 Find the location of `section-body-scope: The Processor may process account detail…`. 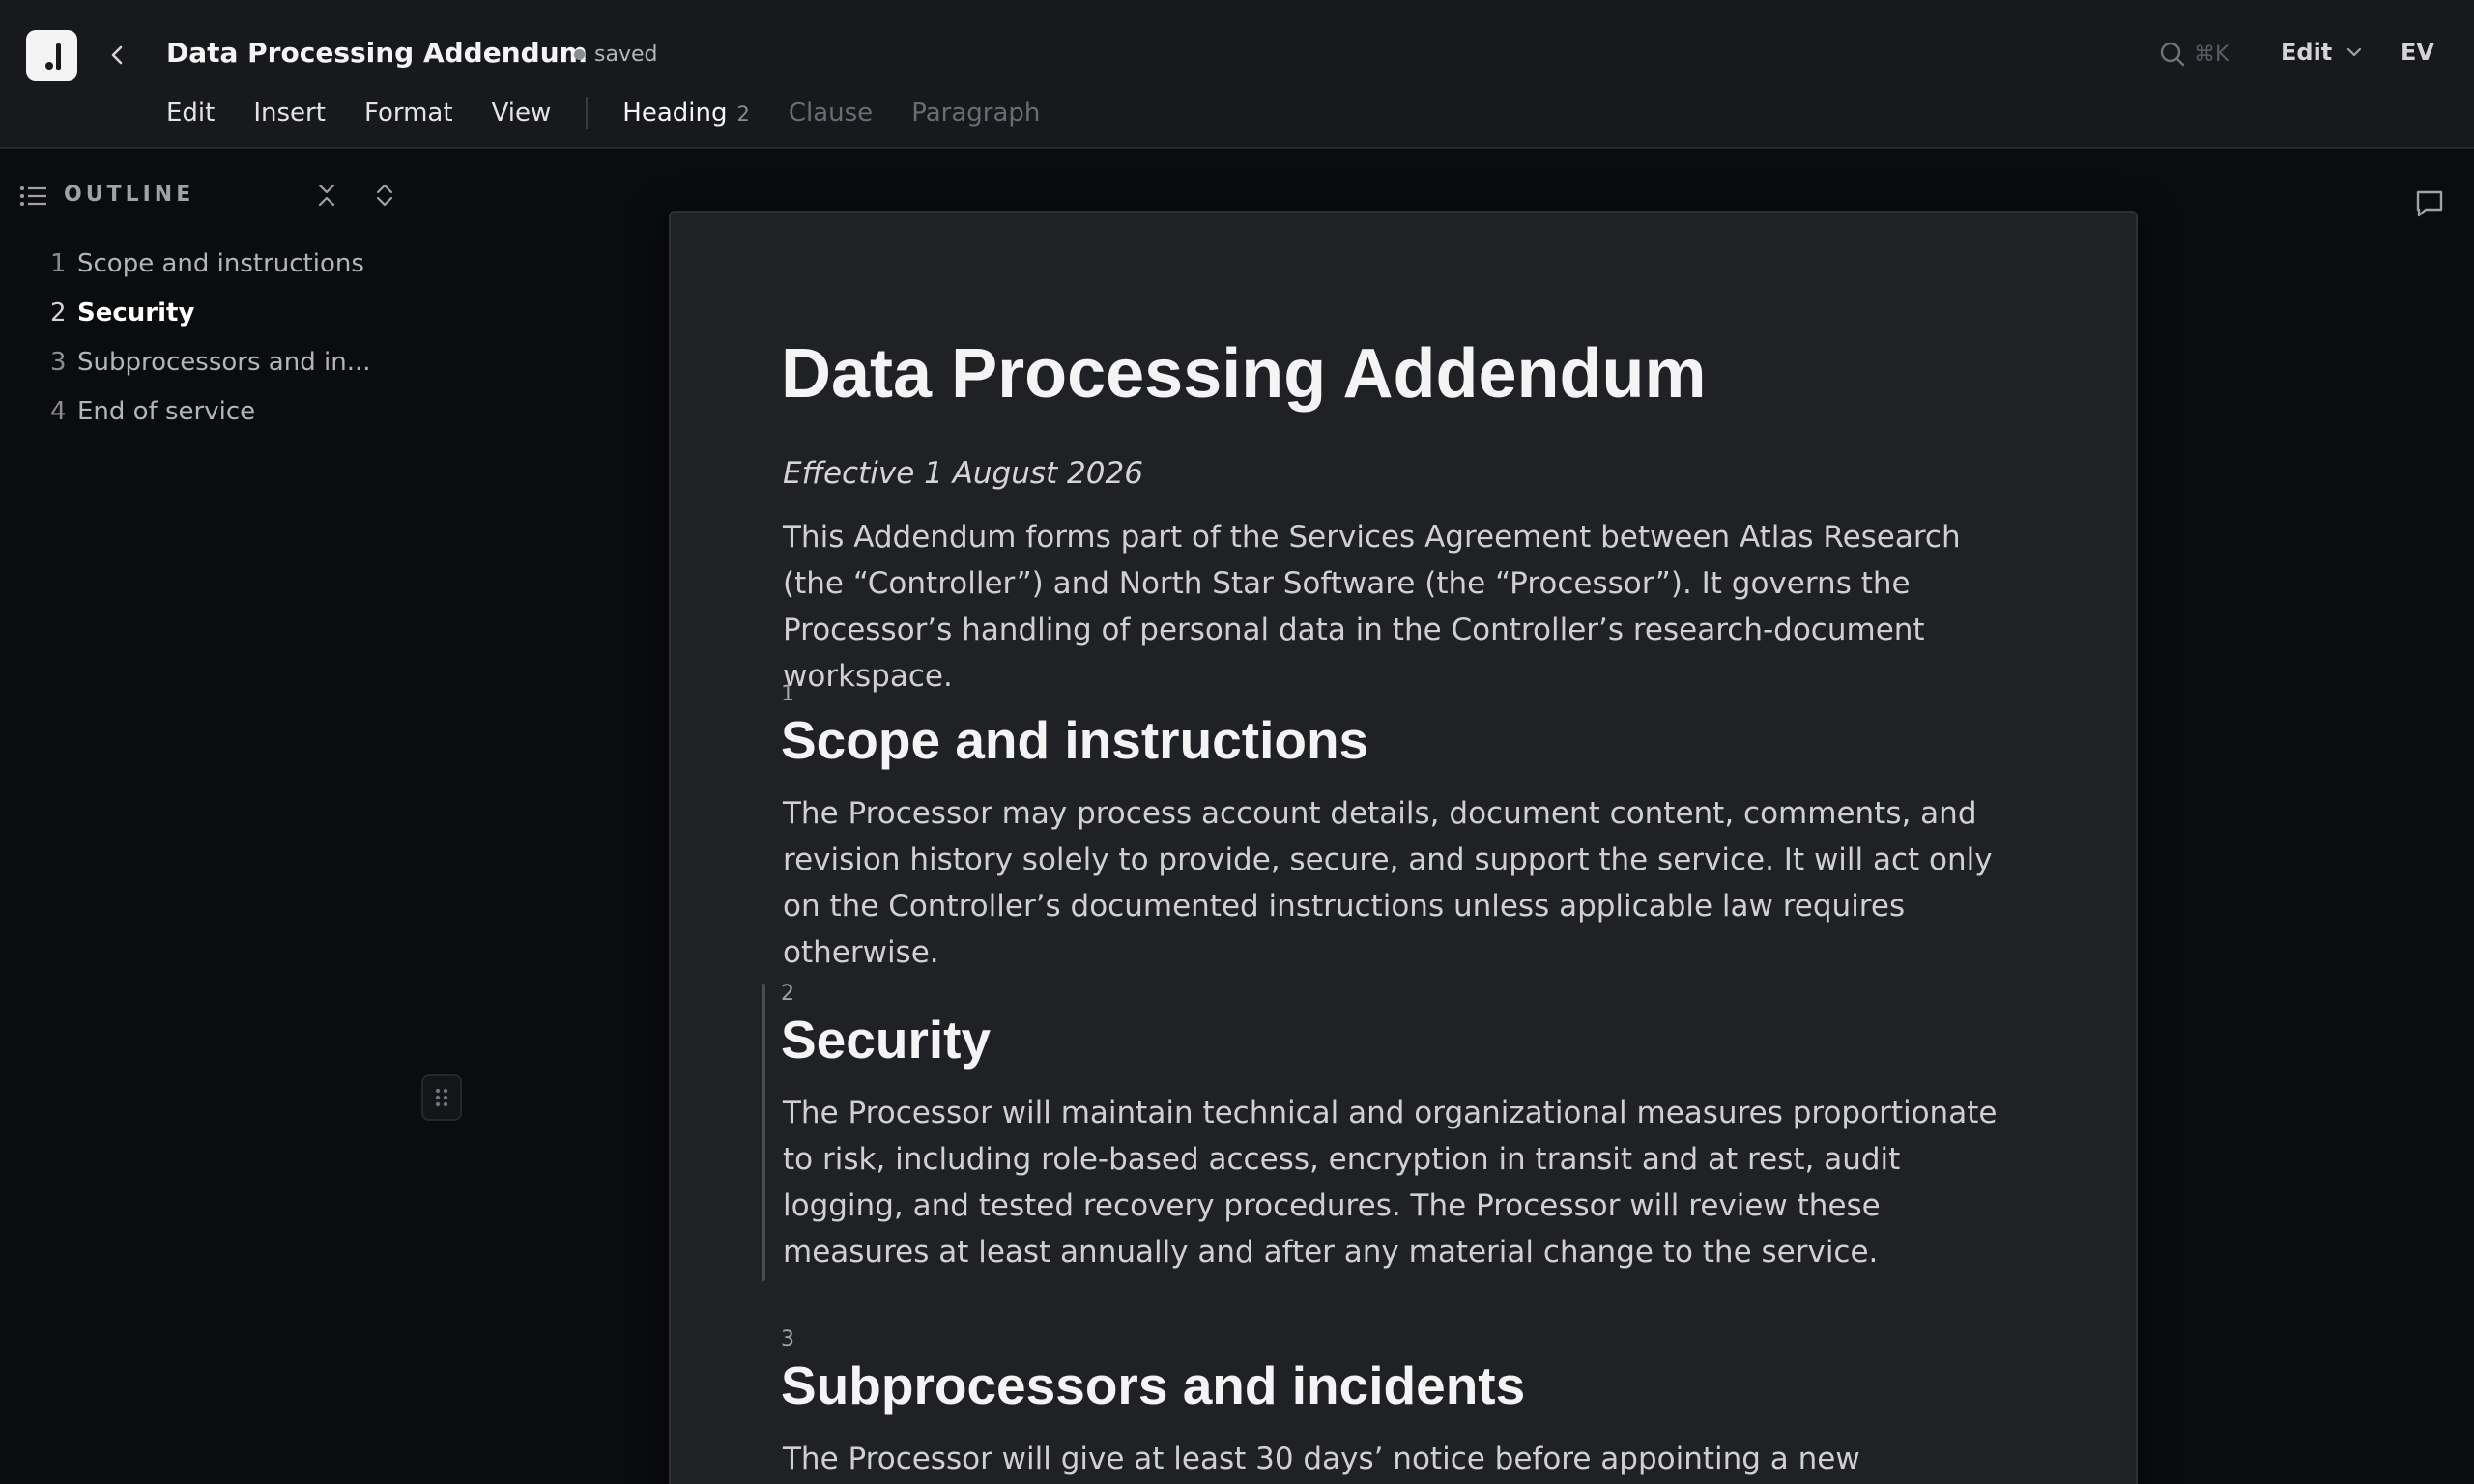

section-body-scope: The Processor may process account detail… is located at coordinates (1406, 883).